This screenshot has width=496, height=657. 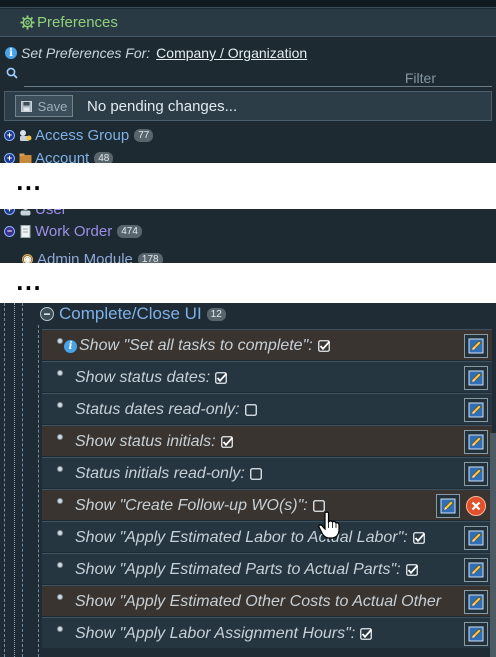 I want to click on tree-node-label: Access Group, so click(x=82, y=135).